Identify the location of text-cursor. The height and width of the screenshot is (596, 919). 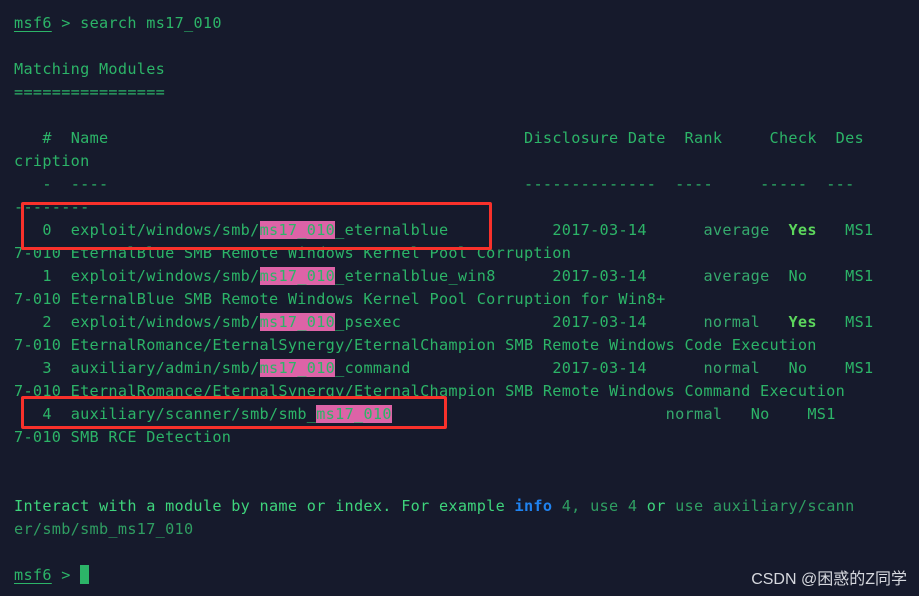
(85, 574).